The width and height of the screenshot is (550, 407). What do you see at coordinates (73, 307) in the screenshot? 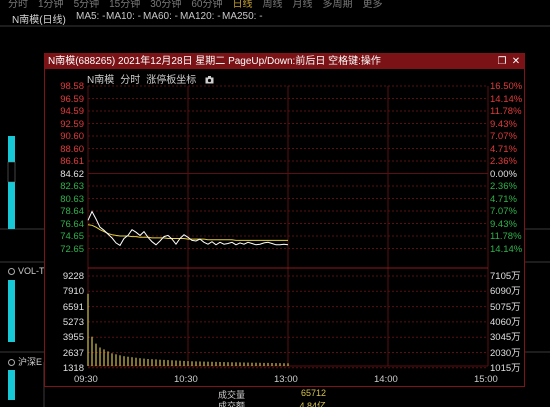
I see `volume-tick-left: 6591` at bounding box center [73, 307].